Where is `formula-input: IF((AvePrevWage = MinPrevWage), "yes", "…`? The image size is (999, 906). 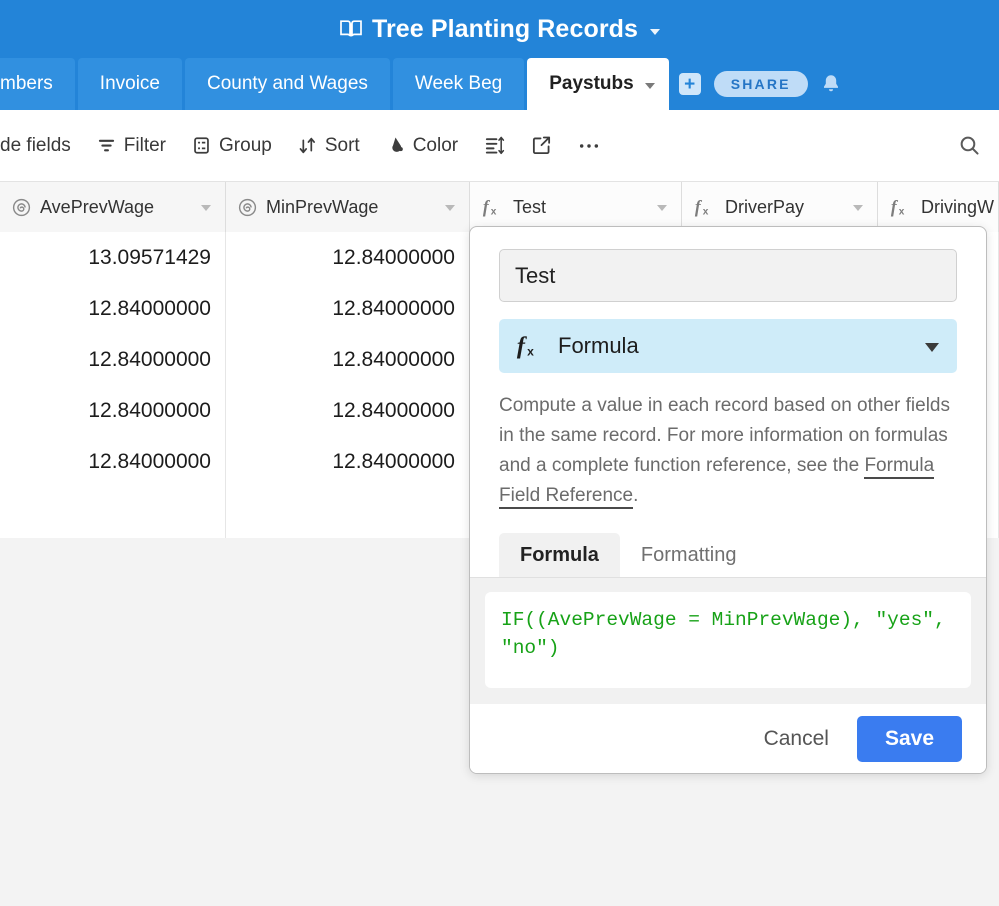 formula-input: IF((AvePrevWage = MinPrevWage), "yes", "… is located at coordinates (728, 640).